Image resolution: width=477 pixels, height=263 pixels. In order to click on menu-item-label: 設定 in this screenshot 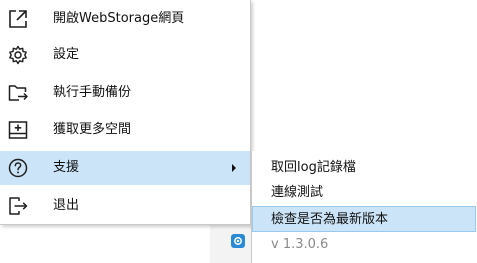, I will do `click(66, 54)`.